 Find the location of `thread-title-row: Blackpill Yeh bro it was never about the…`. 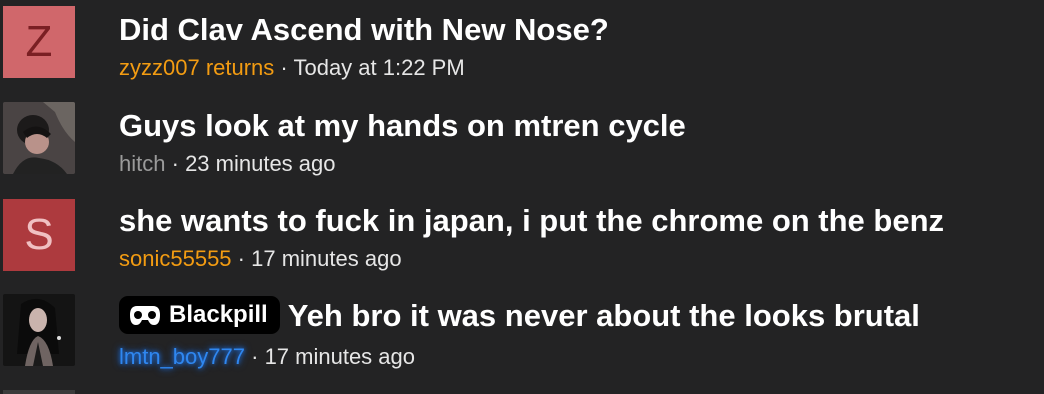

thread-title-row: Blackpill Yeh bro it was never about the… is located at coordinates (519, 316).